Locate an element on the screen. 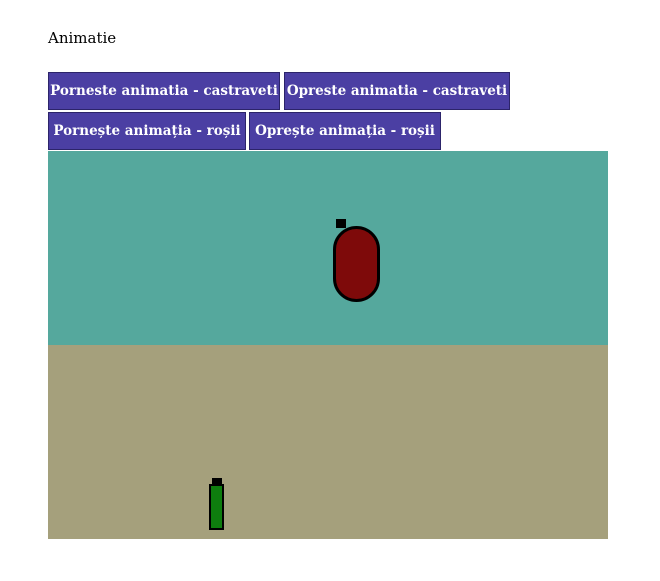  tomato-sprite is located at coordinates (356, 264).